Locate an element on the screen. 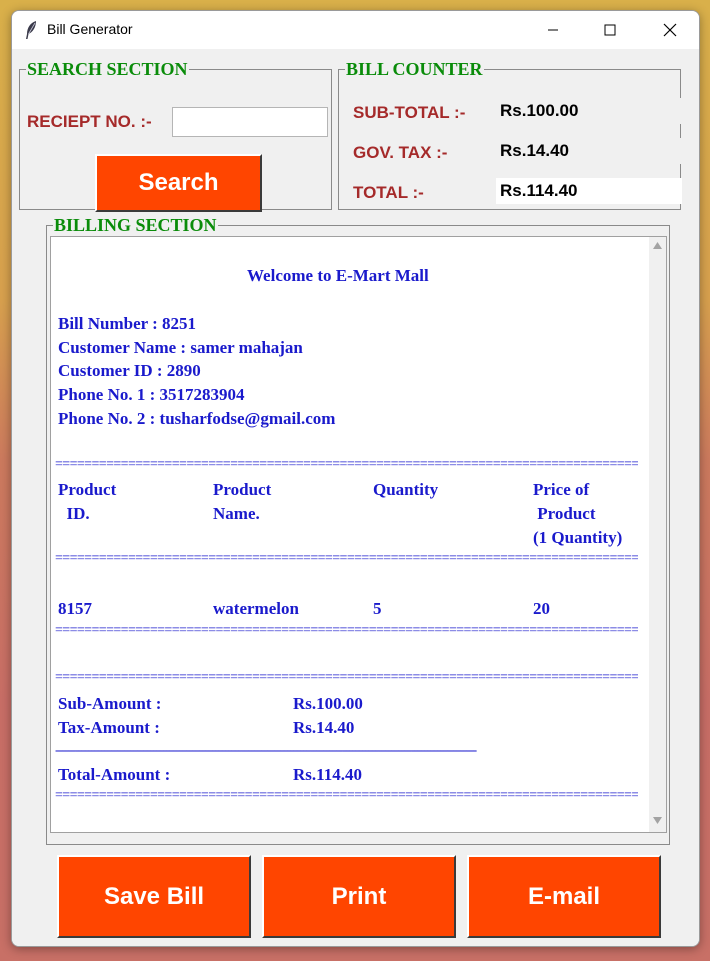 The image size is (710, 961). receipt-input is located at coordinates (250, 122).